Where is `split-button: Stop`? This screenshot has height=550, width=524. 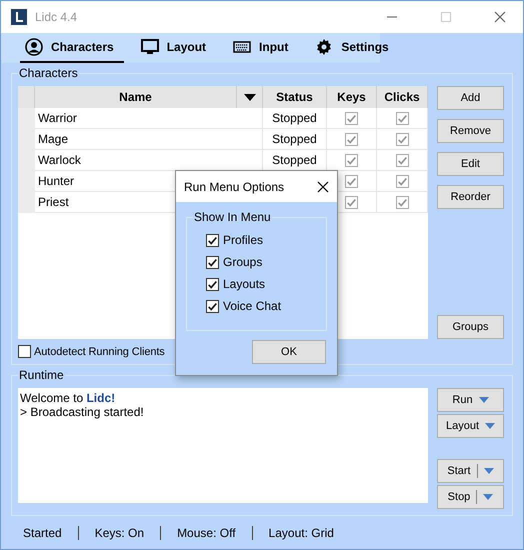 split-button: Stop is located at coordinates (470, 497).